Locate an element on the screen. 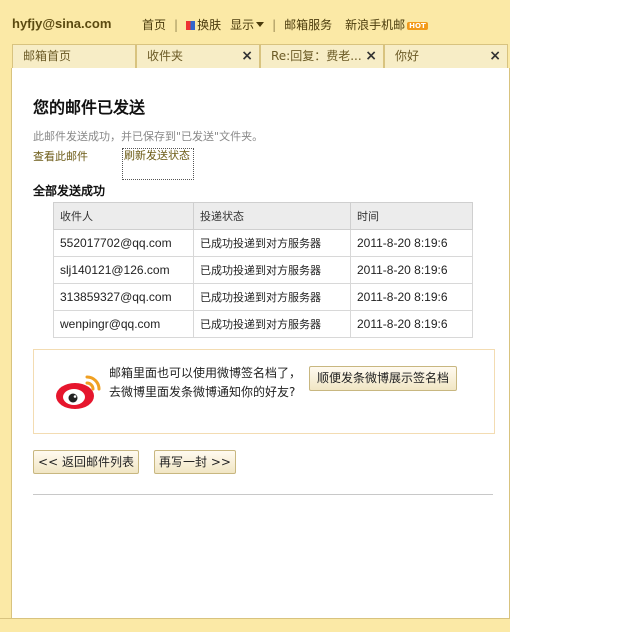  recipient-email: 313859327@qq.com is located at coordinates (123, 297).